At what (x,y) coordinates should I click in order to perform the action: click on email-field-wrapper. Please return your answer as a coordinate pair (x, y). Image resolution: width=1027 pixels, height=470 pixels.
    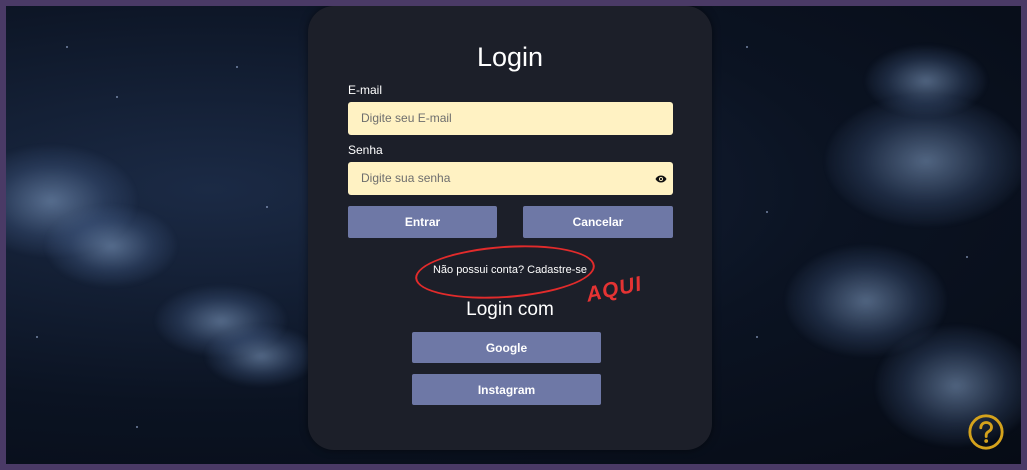
    Looking at the image, I should click on (510, 118).